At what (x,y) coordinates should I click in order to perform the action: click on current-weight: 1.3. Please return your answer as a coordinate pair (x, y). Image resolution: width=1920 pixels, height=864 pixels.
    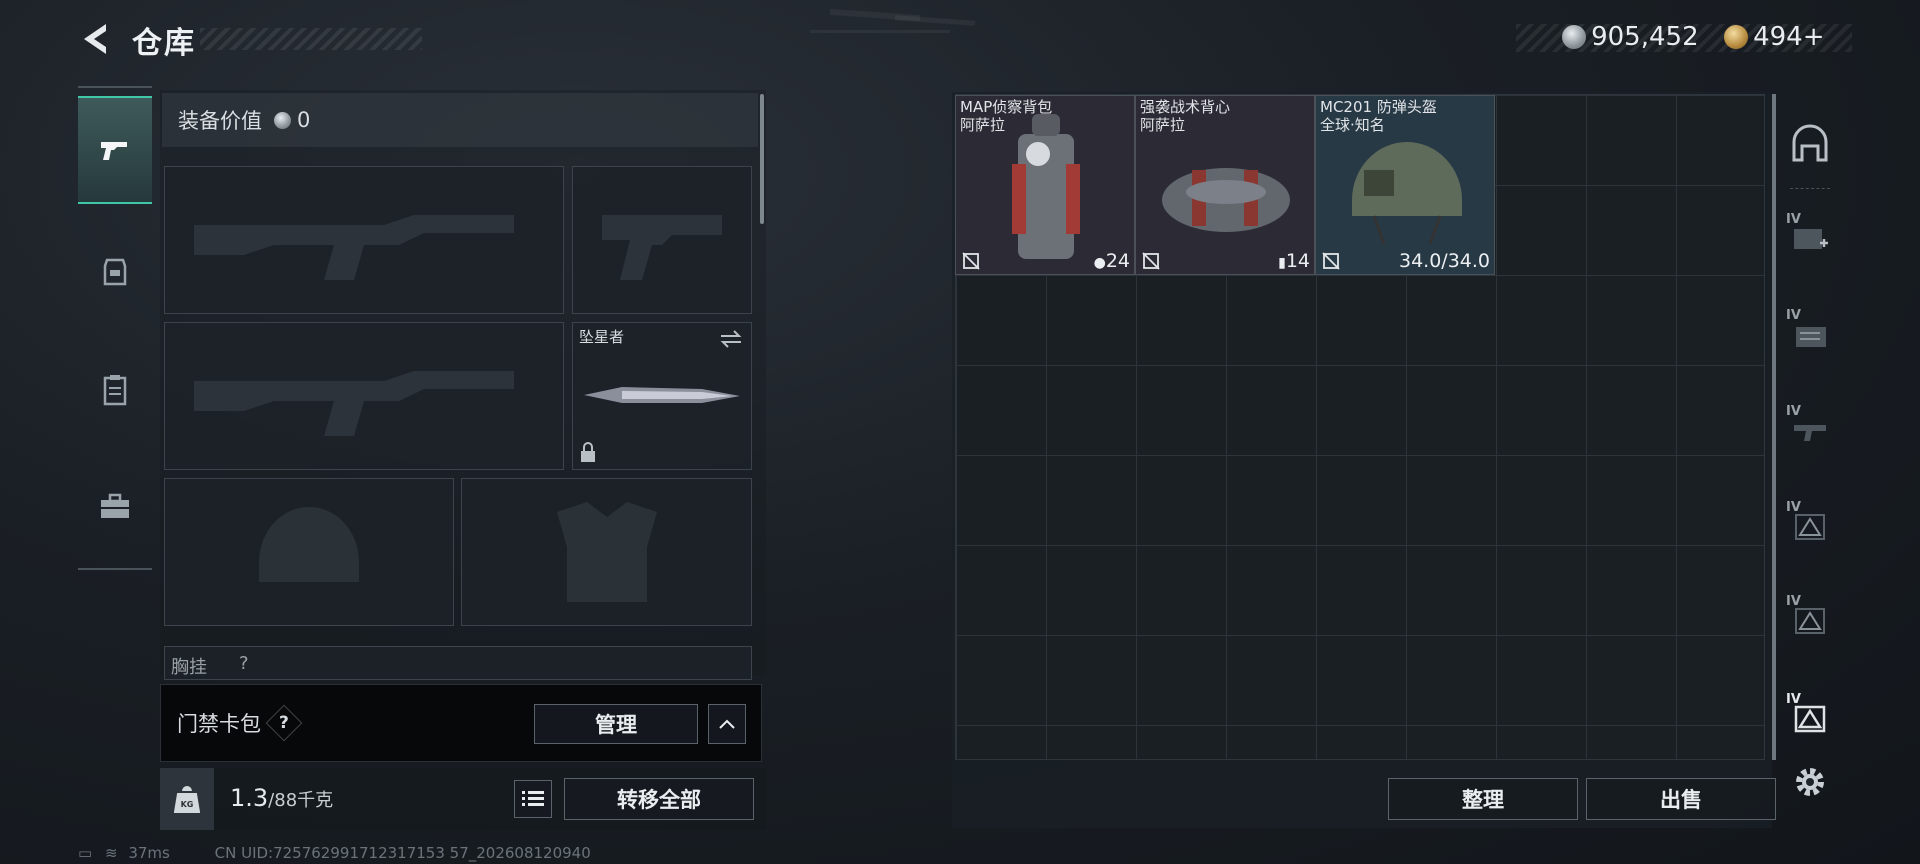
    Looking at the image, I should click on (249, 798).